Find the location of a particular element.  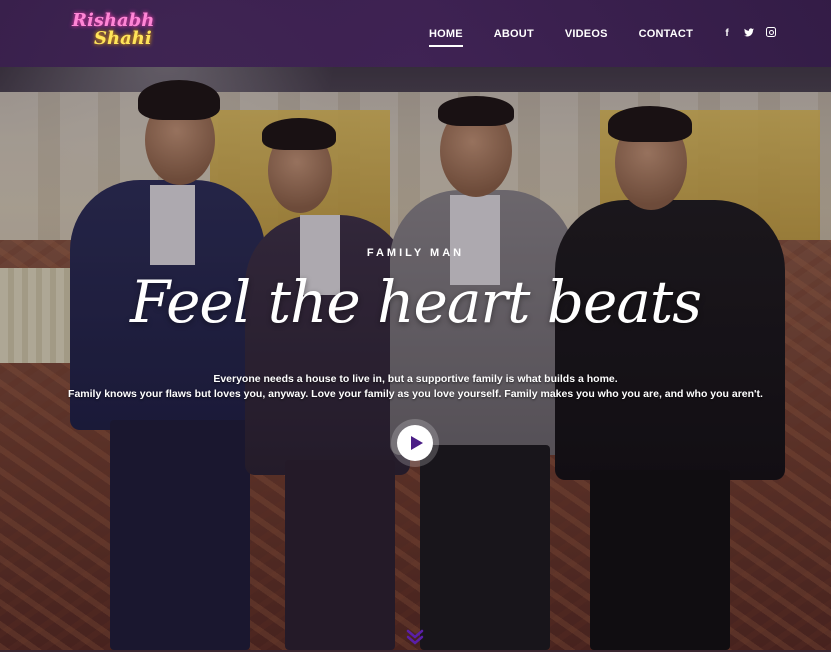

play-video-button is located at coordinates (415, 443).